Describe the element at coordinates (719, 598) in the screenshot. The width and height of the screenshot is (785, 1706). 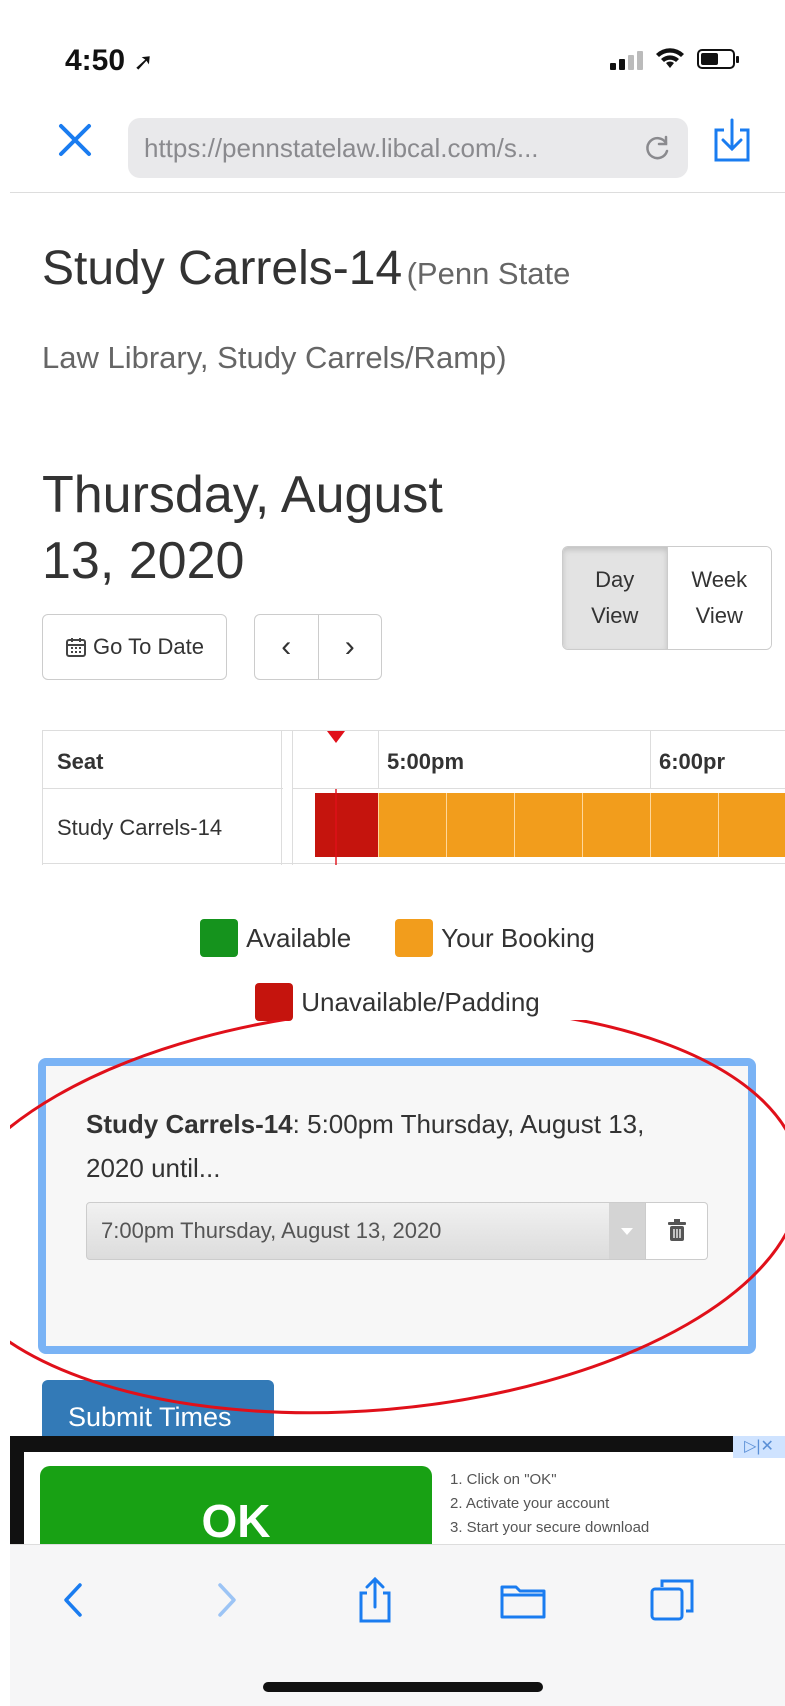
I see `week-view-button: Week View` at that location.